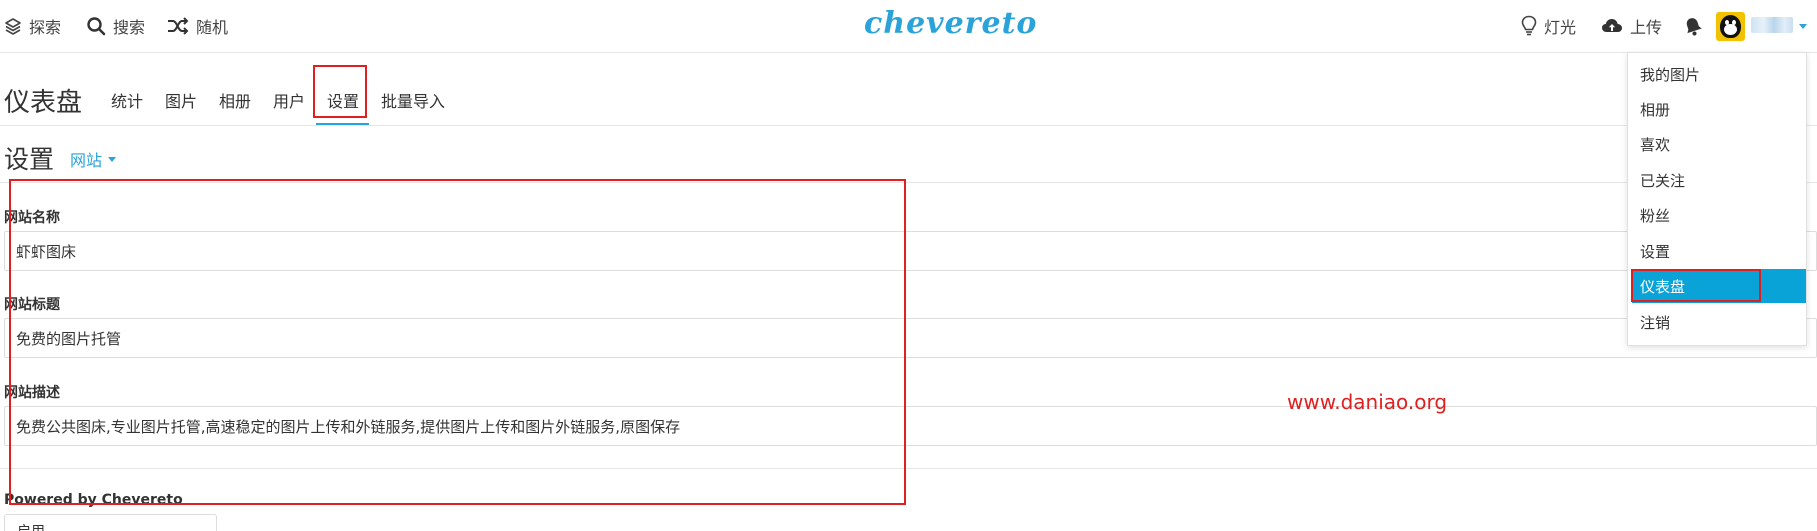 The width and height of the screenshot is (1817, 531). What do you see at coordinates (45, 27) in the screenshot?
I see `explore-label: 探索` at bounding box center [45, 27].